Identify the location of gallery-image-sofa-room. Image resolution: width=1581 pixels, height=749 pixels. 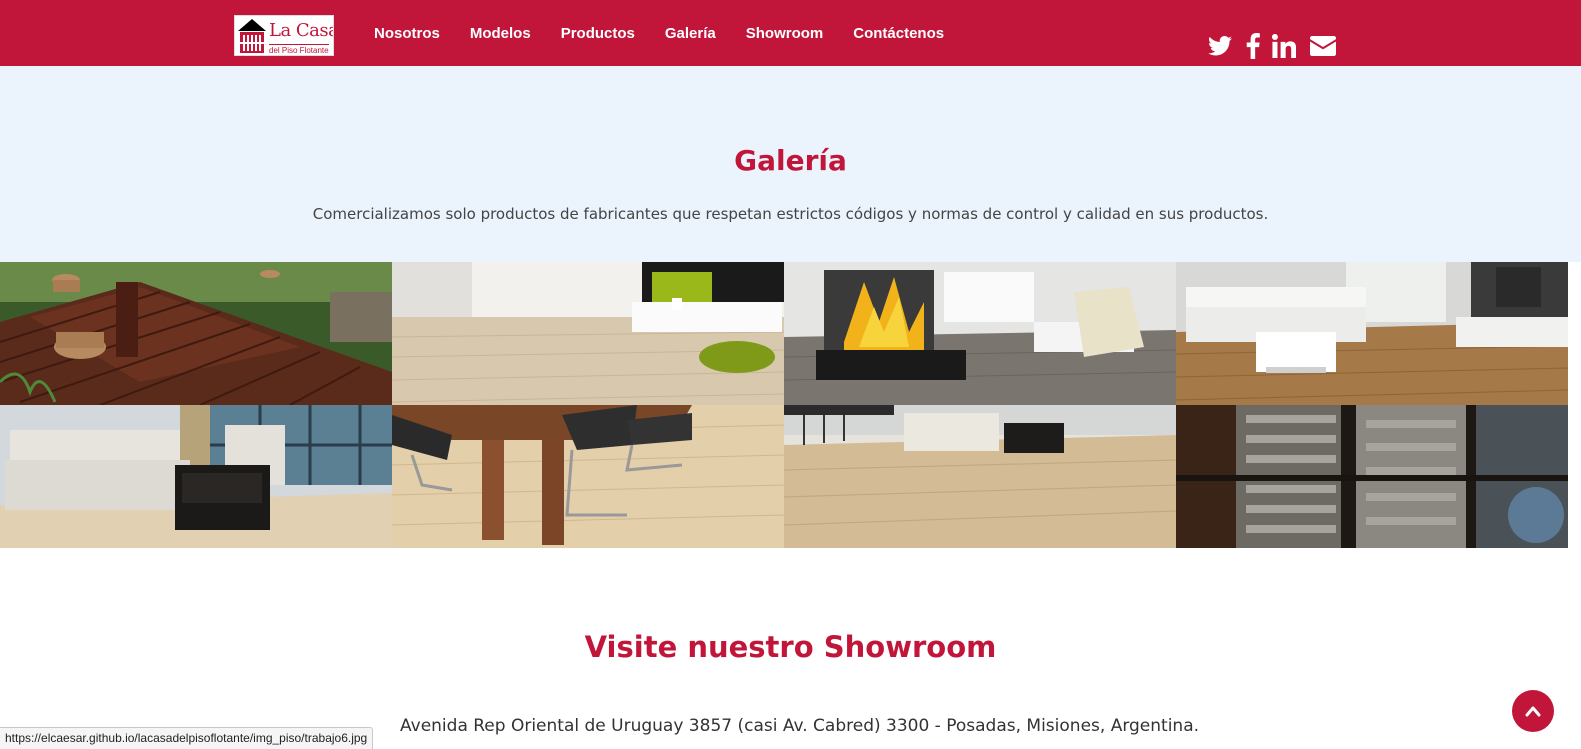
(1372, 333).